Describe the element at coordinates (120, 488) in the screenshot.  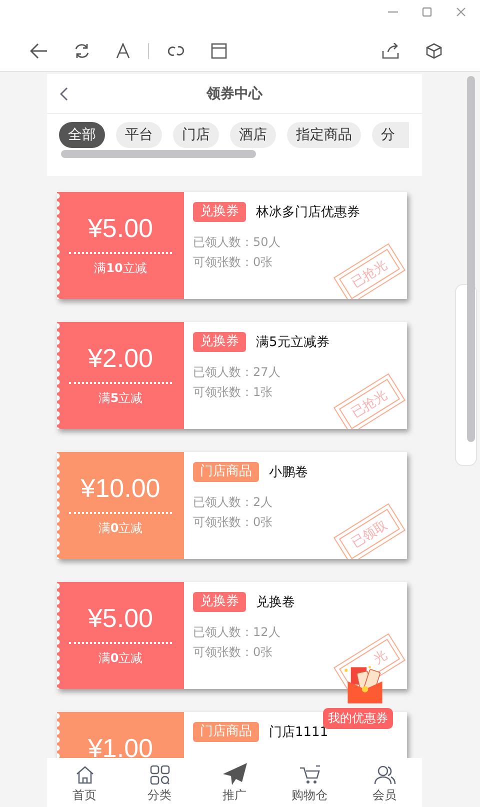
I see `coupon-amount: ¥10.00` at that location.